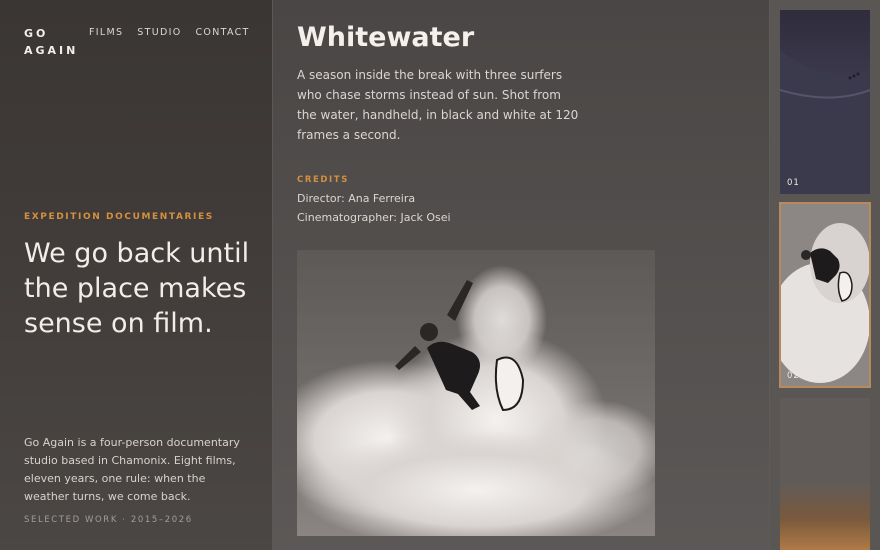  I want to click on selected-work-label: SELECTED WORK · 2015–2026, so click(108, 520).